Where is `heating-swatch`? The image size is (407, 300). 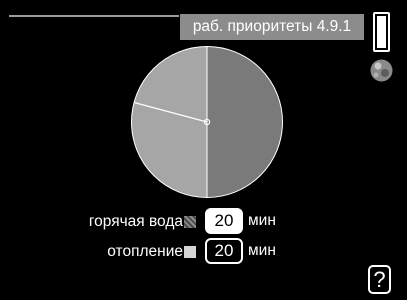 heating-swatch is located at coordinates (190, 252).